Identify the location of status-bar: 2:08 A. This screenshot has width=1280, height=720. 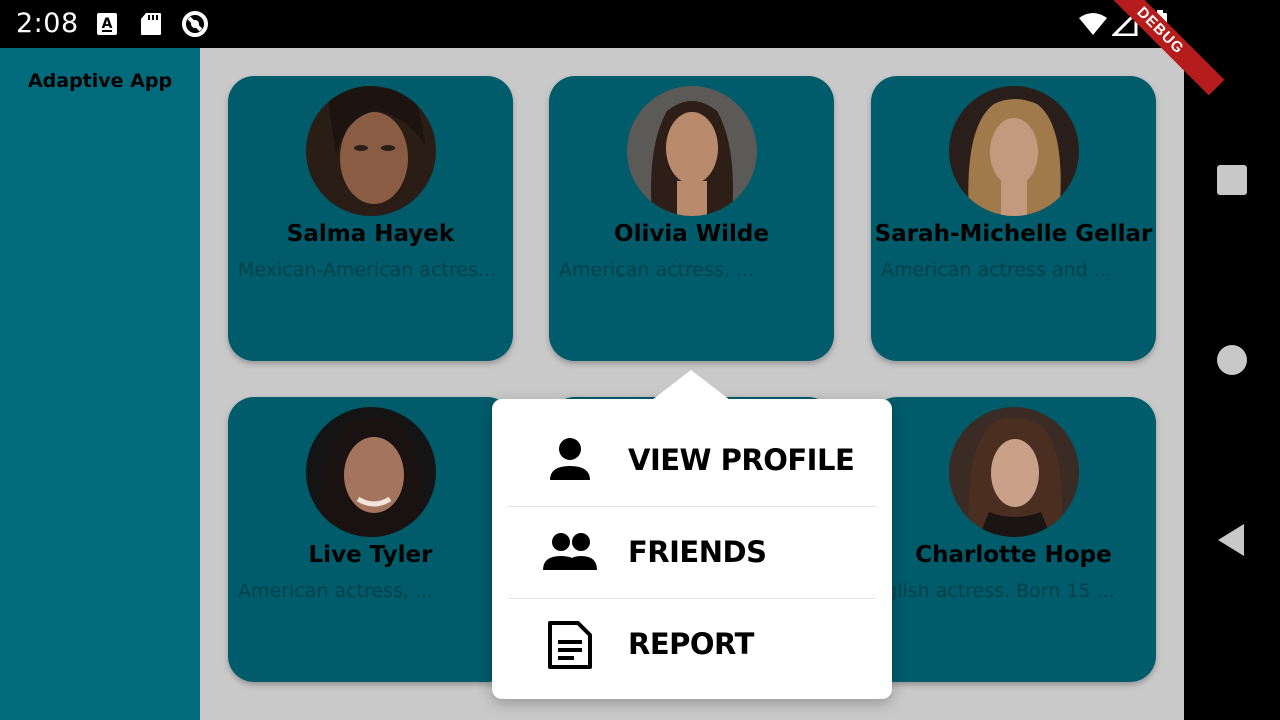
(592, 24).